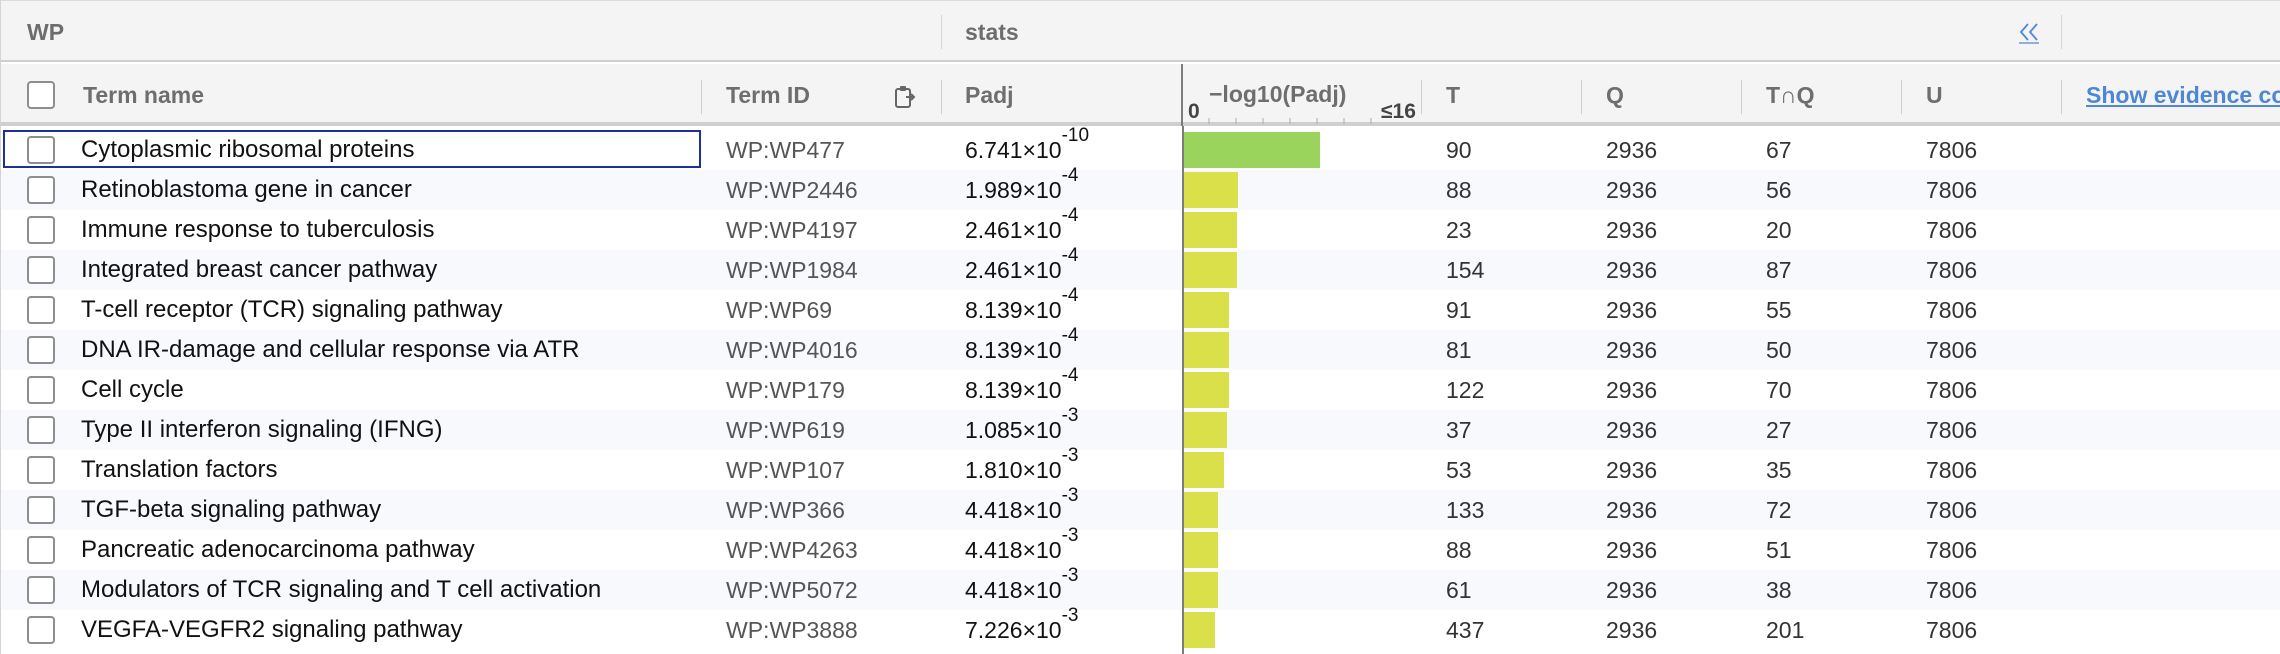 The image size is (2280, 654). I want to click on column-u: U, so click(1934, 95).